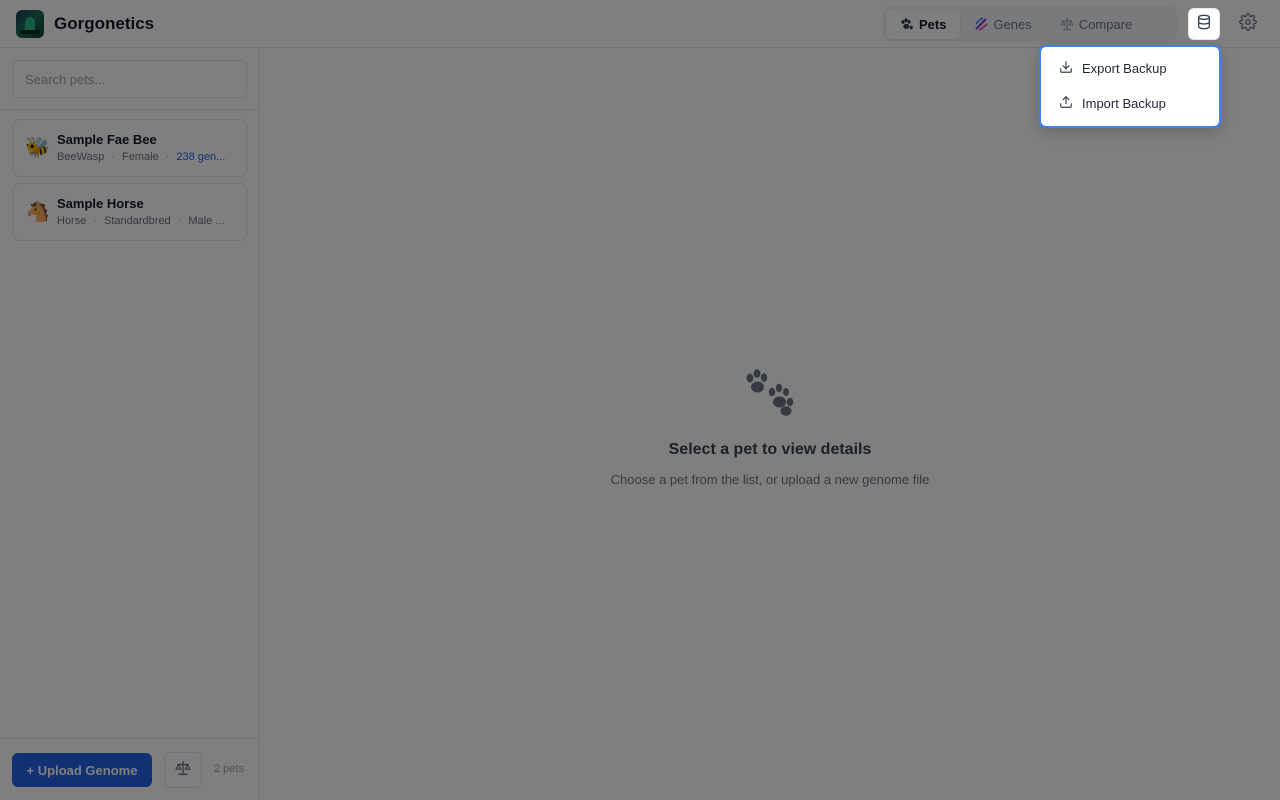 This screenshot has height=800, width=1280. Describe the element at coordinates (1066, 103) in the screenshot. I see `upload-icon` at that location.